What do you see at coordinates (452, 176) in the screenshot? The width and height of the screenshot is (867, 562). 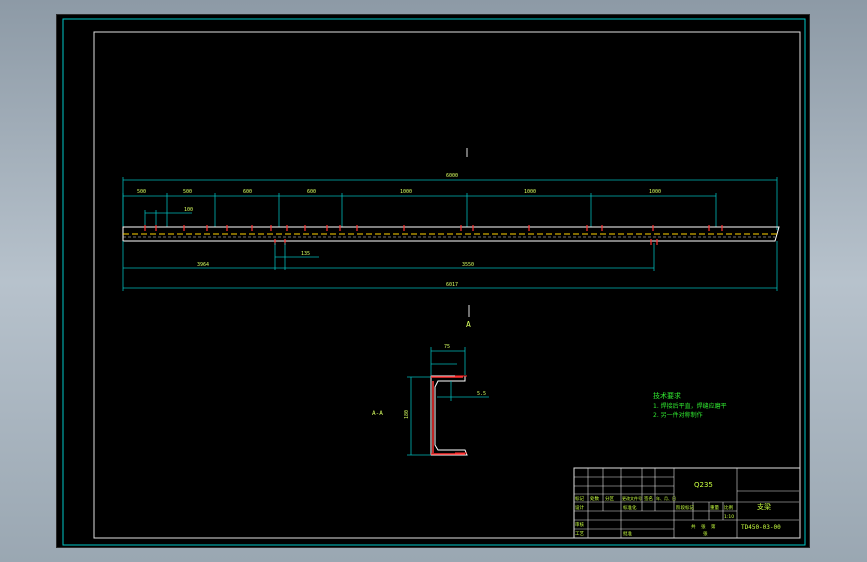 I see `dim-overall-top-text: 6000` at bounding box center [452, 176].